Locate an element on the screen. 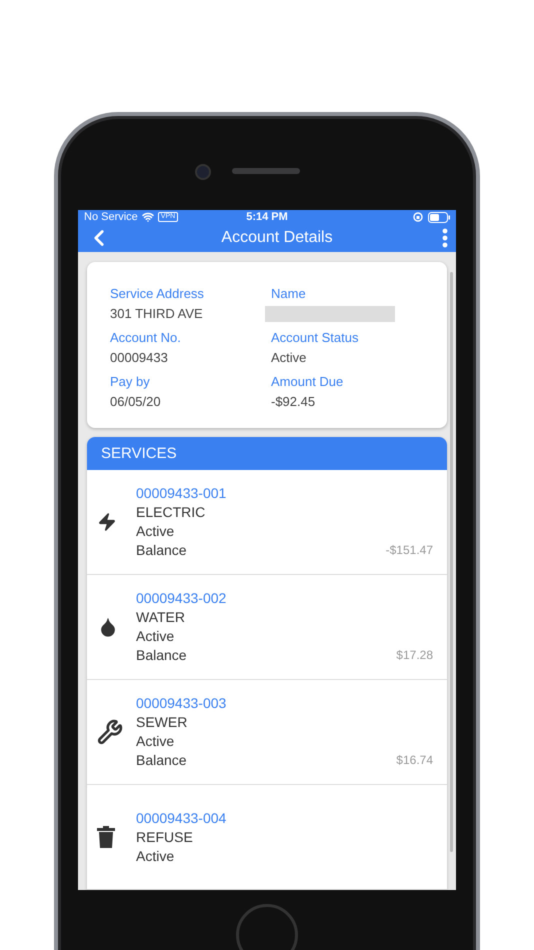  service-item: 00009433-002 WATER Active Balance $17.28 is located at coordinates (267, 627).